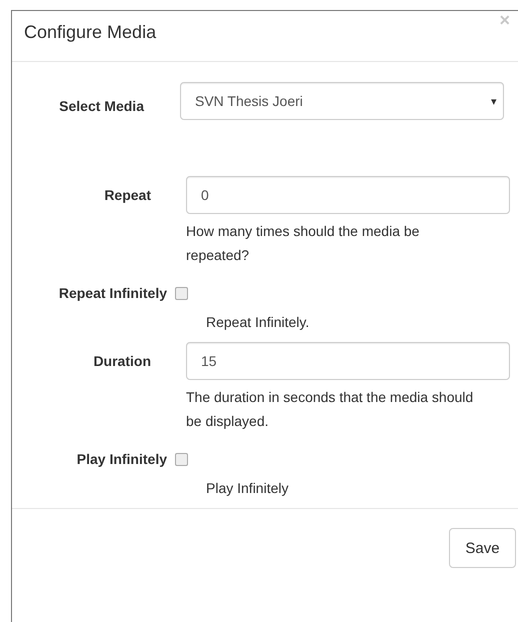 This screenshot has height=622, width=518. What do you see at coordinates (348, 195) in the screenshot?
I see `input-field: 0` at bounding box center [348, 195].